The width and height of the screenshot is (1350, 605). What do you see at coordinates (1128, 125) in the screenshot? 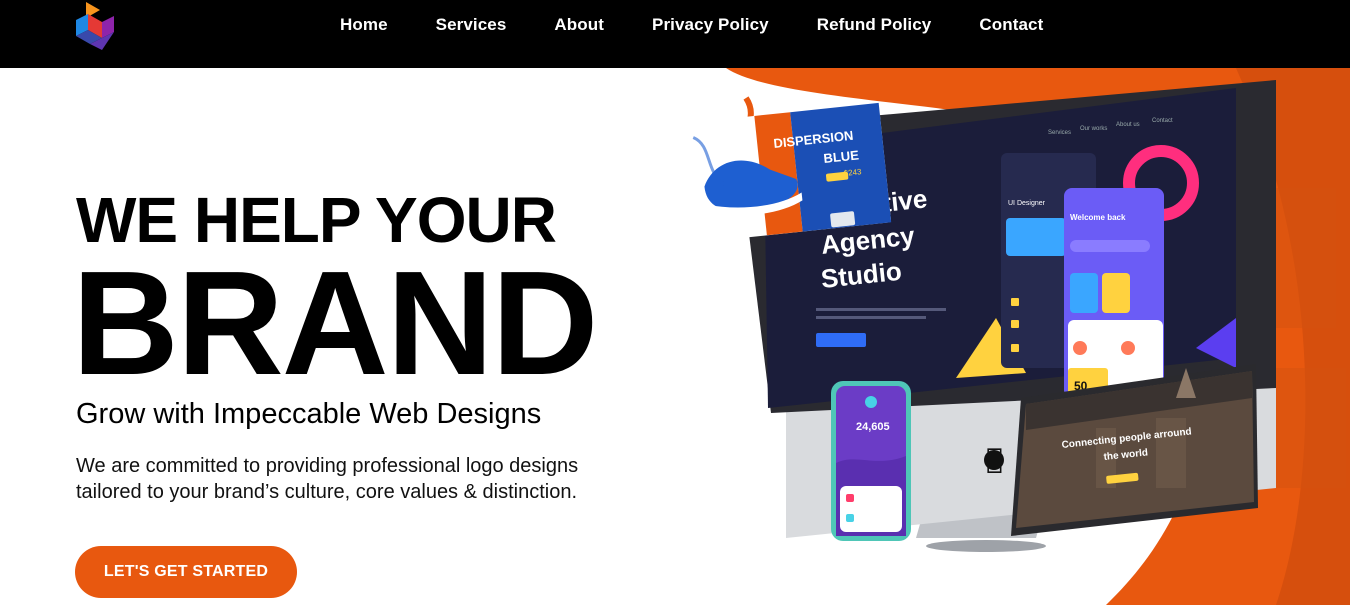
I see `screen-nav-3: About us` at bounding box center [1128, 125].